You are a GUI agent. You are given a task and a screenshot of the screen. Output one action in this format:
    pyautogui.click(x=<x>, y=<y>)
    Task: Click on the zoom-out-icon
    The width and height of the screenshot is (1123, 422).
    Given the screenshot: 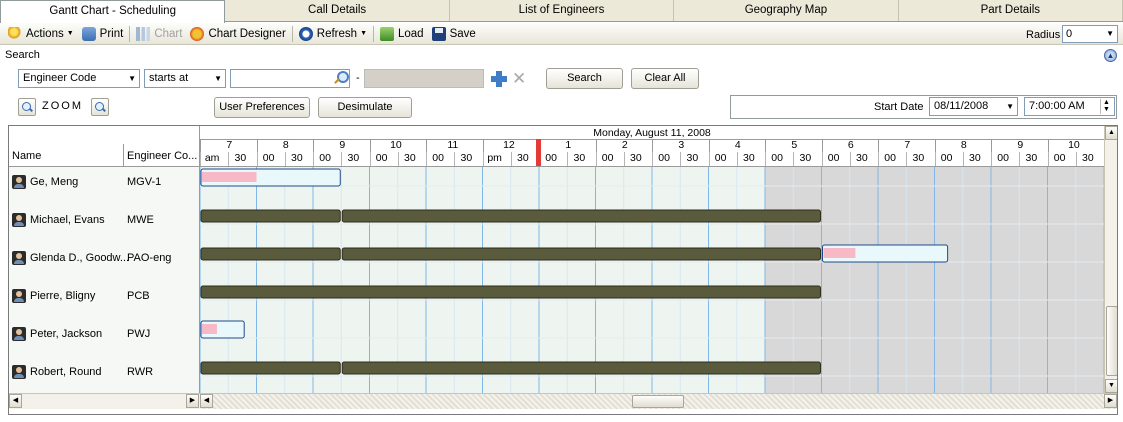 What is the action you would take?
    pyautogui.click(x=100, y=107)
    